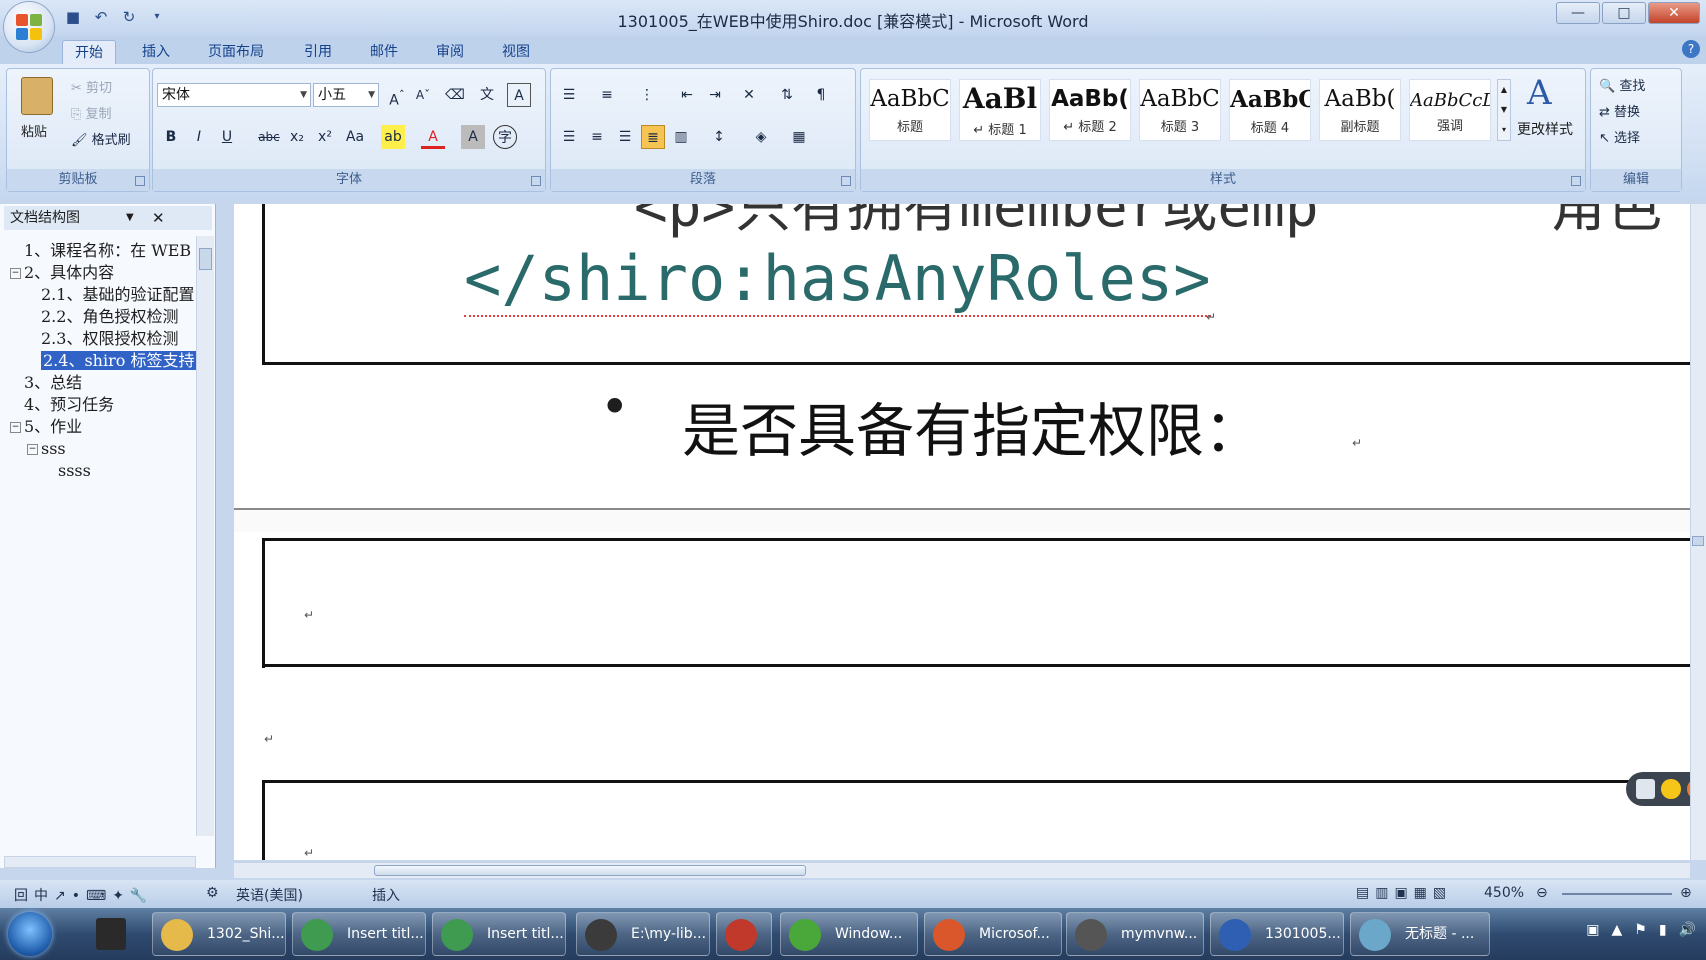 This screenshot has width=1706, height=960. What do you see at coordinates (156, 52) in the screenshot?
I see `tab-insert: 插入` at bounding box center [156, 52].